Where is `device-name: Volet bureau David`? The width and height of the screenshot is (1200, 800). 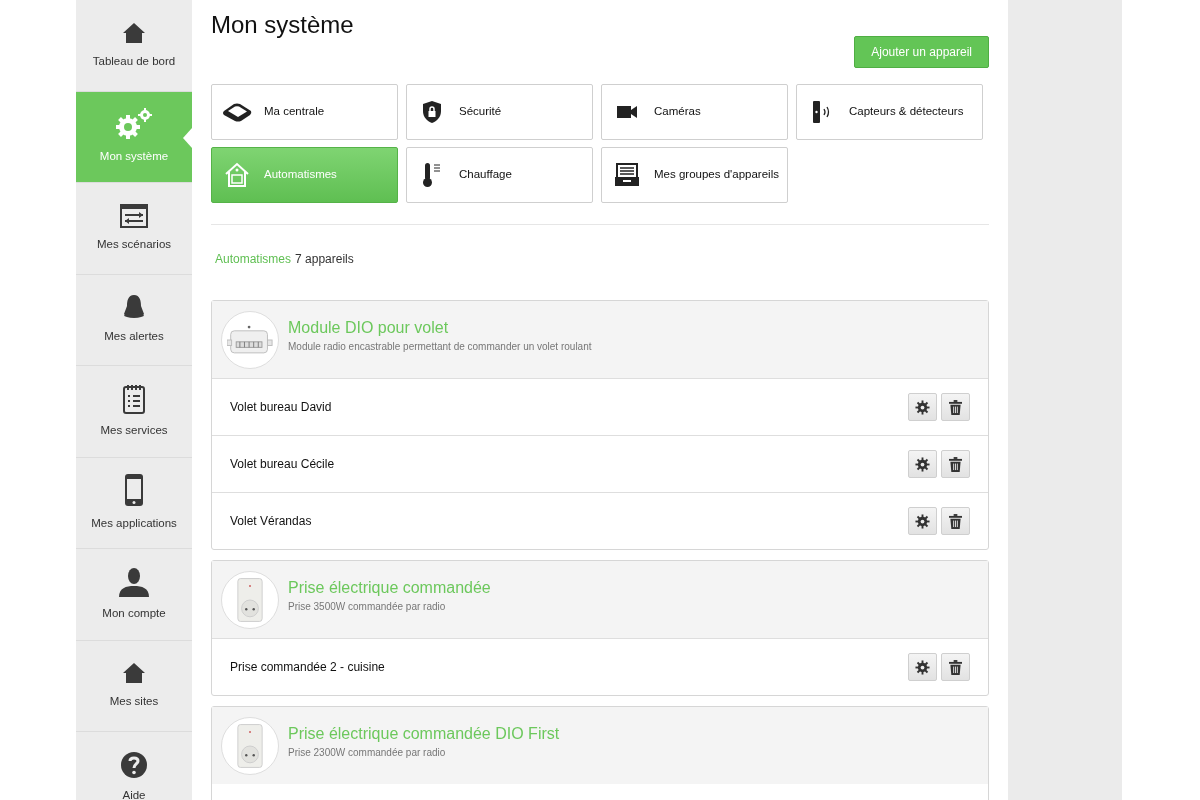 device-name: Volet bureau David is located at coordinates (281, 407).